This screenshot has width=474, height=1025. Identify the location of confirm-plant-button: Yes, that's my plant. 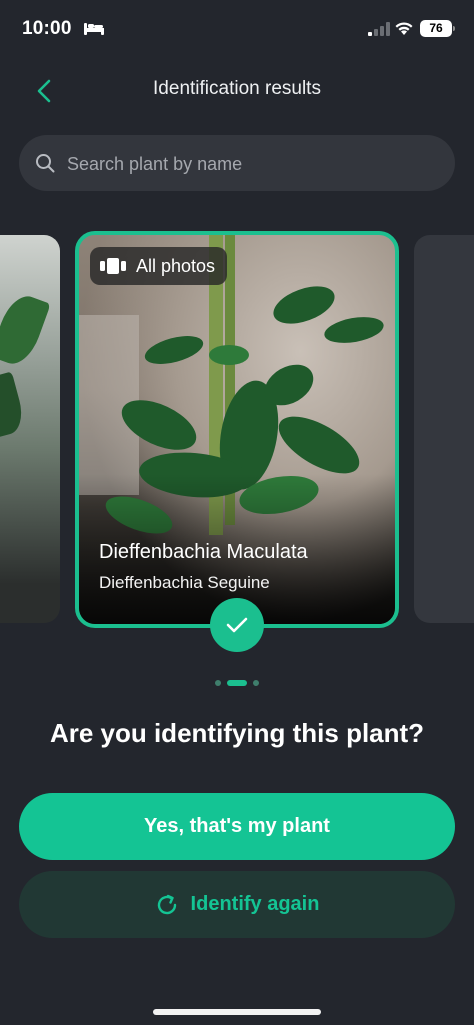
(237, 826).